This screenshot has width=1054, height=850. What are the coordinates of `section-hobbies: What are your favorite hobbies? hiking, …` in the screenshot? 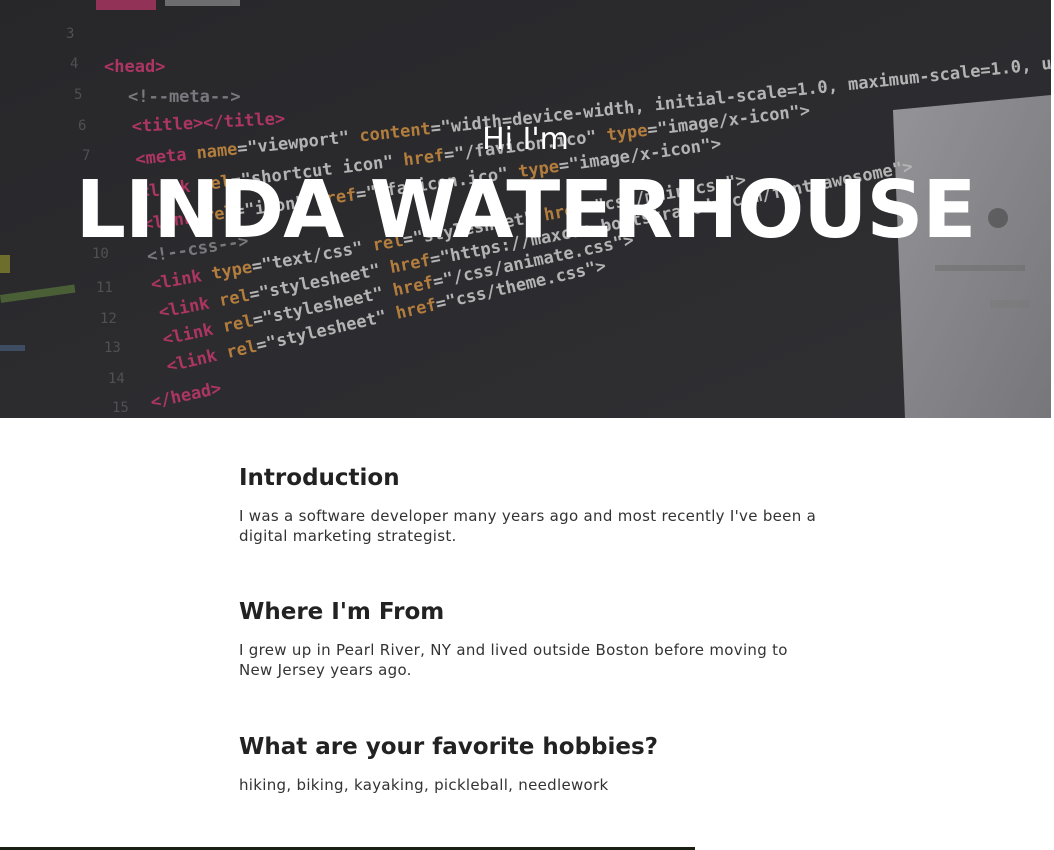 It's located at (529, 762).